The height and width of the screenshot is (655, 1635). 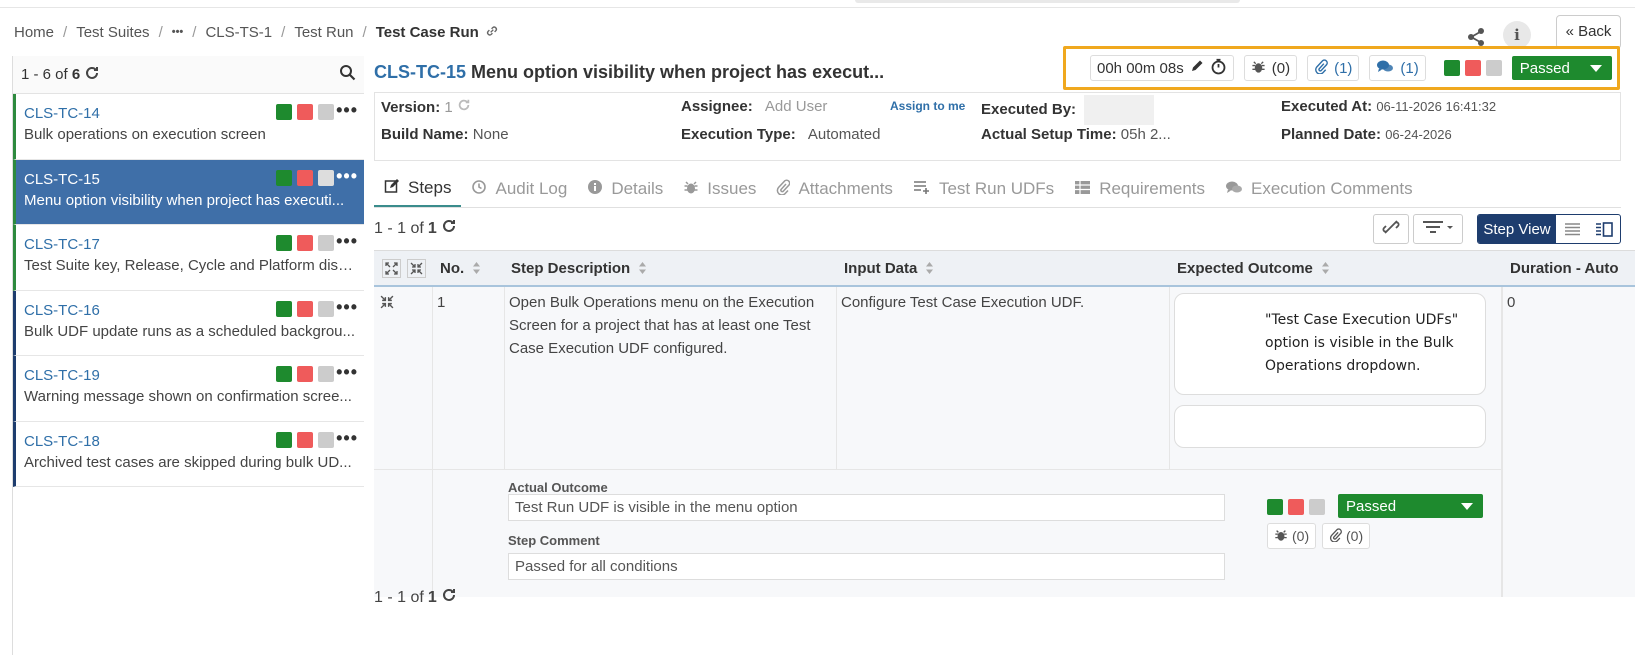 I want to click on sort-icon, so click(x=929, y=268).